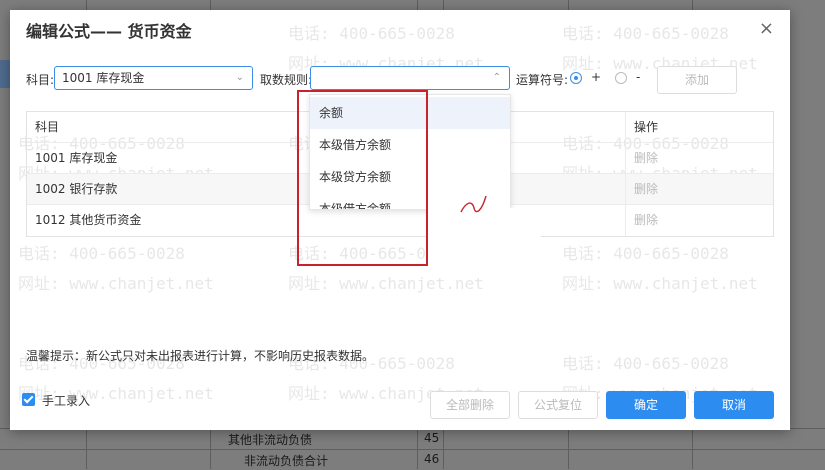 The height and width of the screenshot is (470, 825). What do you see at coordinates (153, 78) in the screenshot?
I see `subject-select: 1001 库存现金 ⌄` at bounding box center [153, 78].